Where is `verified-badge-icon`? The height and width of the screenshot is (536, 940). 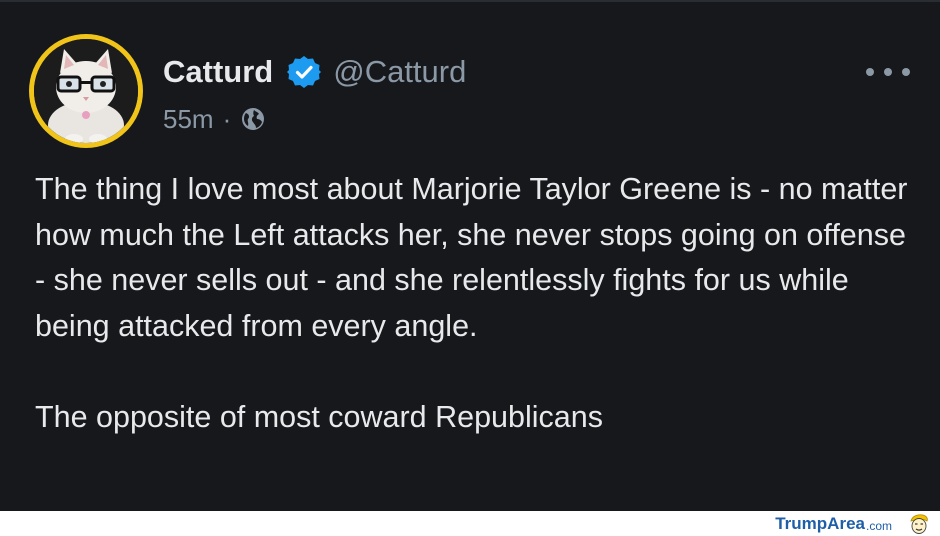
verified-badge-icon is located at coordinates (304, 72).